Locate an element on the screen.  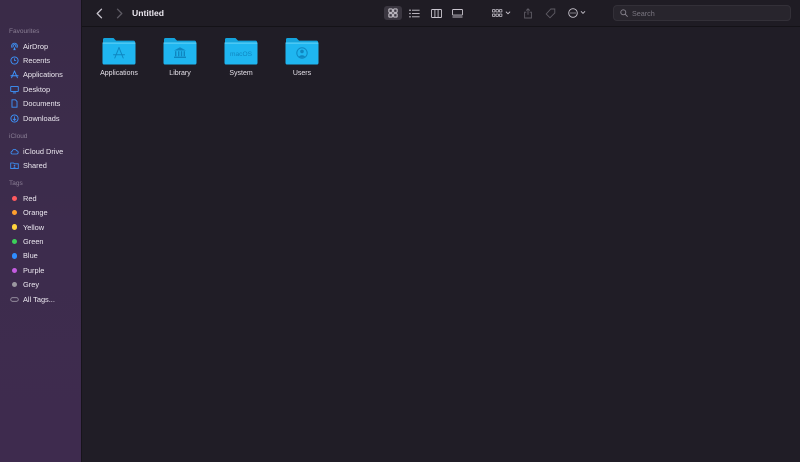
sidebar-item-label: Downloads is located at coordinates (41, 118).